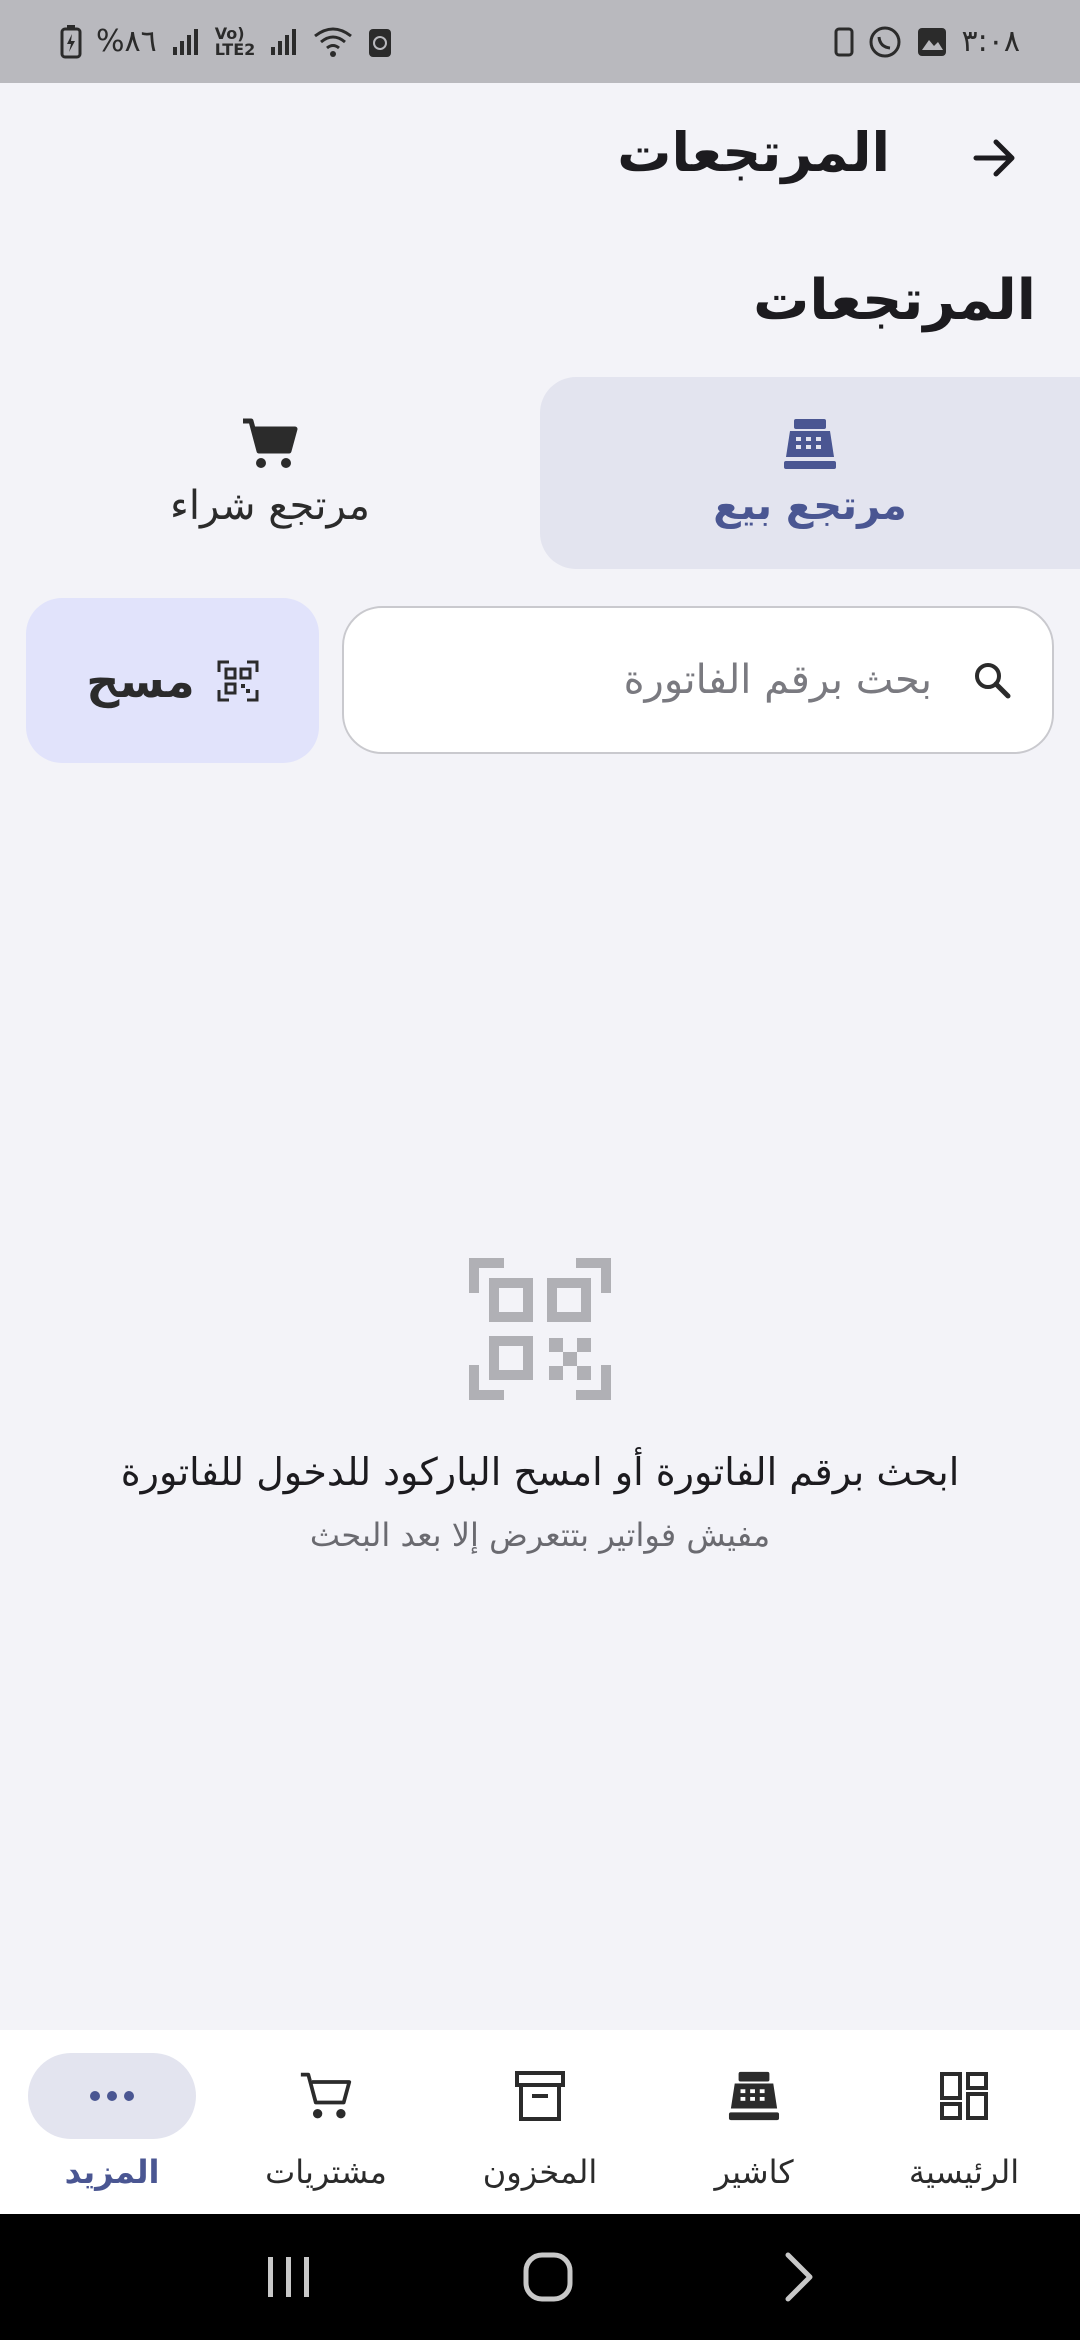  I want to click on sim-icon, so click(844, 42).